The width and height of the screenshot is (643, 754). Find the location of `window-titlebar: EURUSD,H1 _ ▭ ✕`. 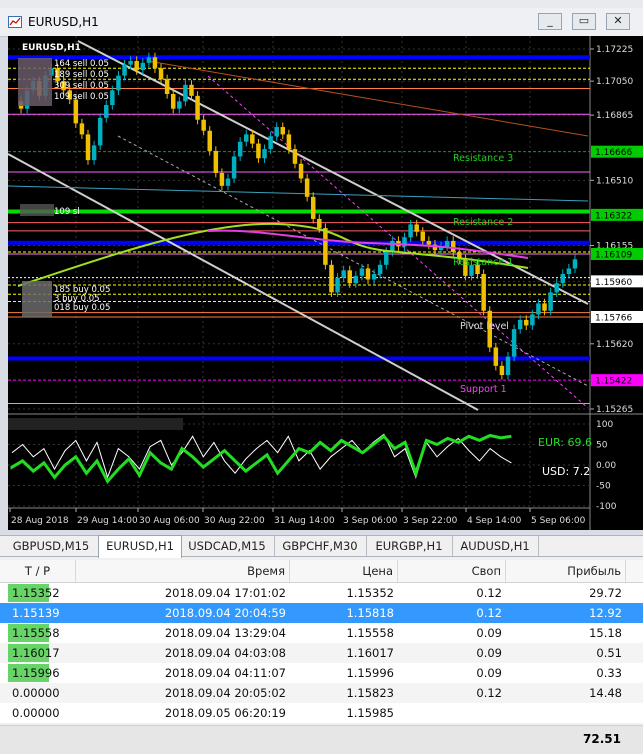

window-titlebar: EURUSD,H1 _ ▭ ✕ is located at coordinates (321, 22).